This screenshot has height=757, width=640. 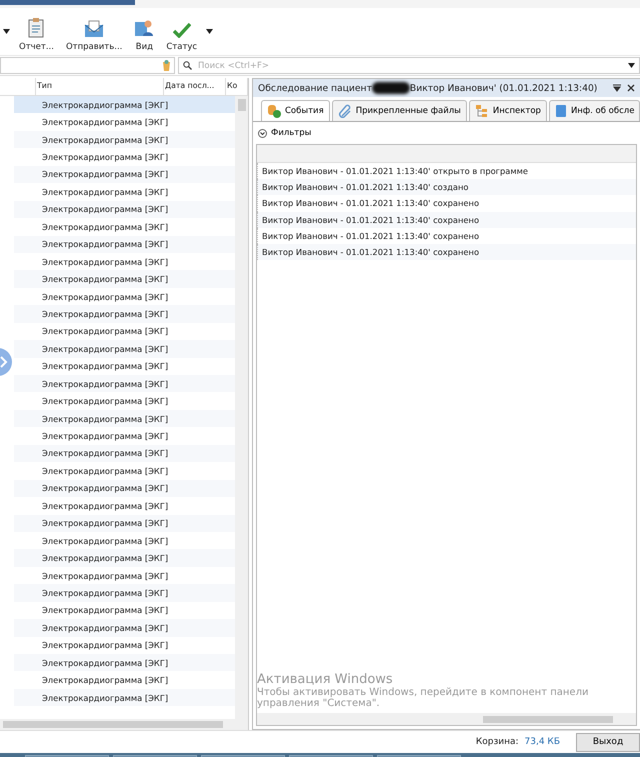 What do you see at coordinates (94, 29) in the screenshot?
I see `envelope-icon` at bounding box center [94, 29].